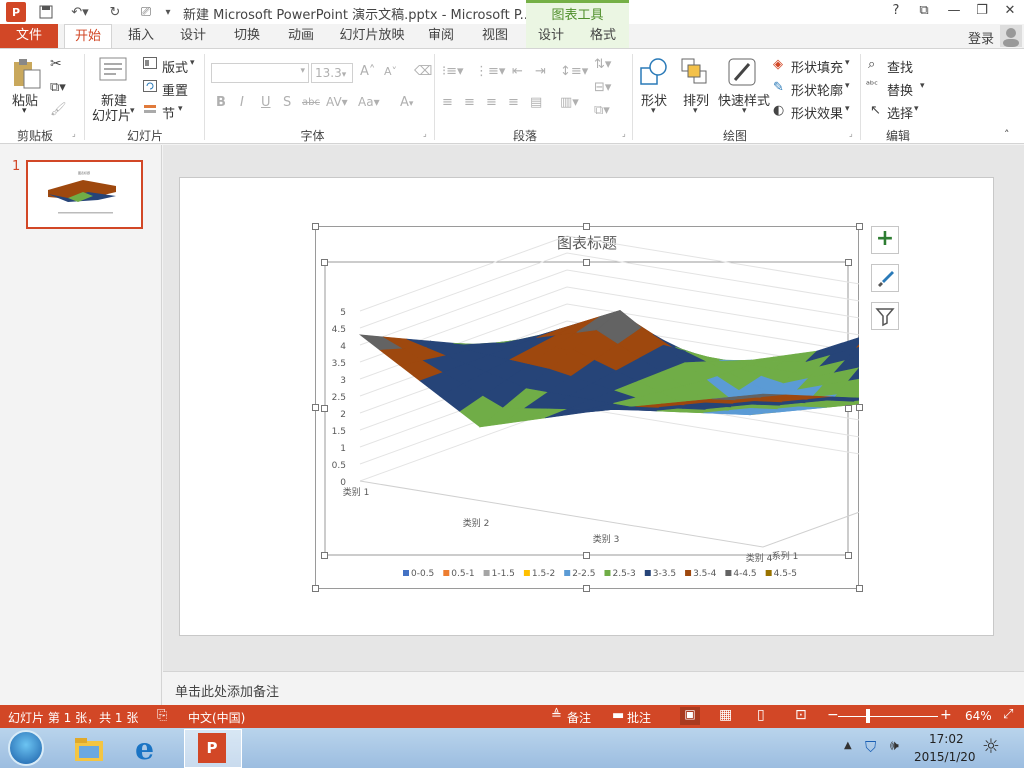 Image resolution: width=1024 pixels, height=768 pixels. What do you see at coordinates (337, 102) in the screenshot?
I see `char-spacing-button: AV▾` at bounding box center [337, 102].